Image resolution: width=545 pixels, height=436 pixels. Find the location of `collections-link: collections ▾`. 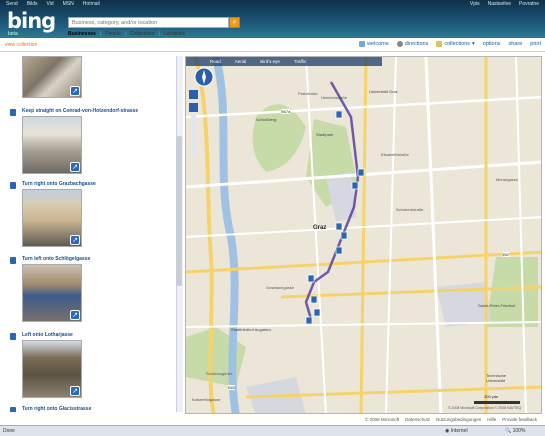

collections-link: collections ▾ is located at coordinates (455, 44).